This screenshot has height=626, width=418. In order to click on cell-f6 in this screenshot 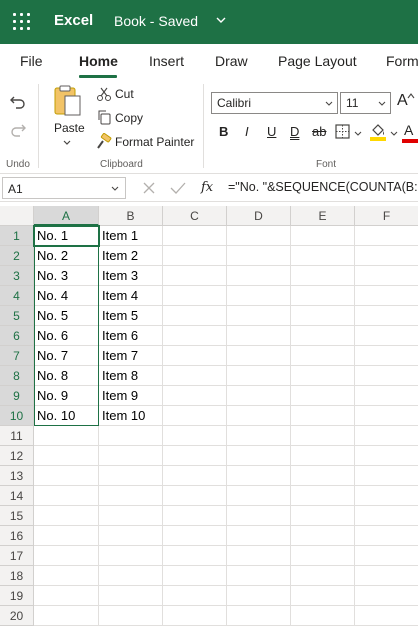, I will do `click(386, 336)`.